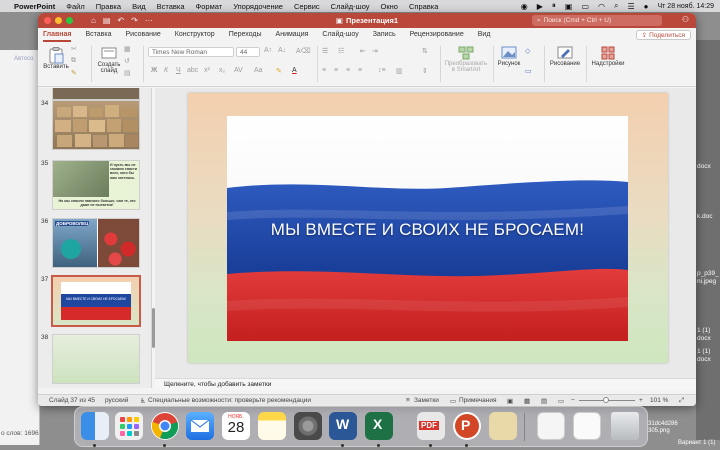  What do you see at coordinates (597, 20) in the screenshot?
I see `search-input: ⌕ Поиск (Cmd + Ctrl + U)` at bounding box center [597, 20].